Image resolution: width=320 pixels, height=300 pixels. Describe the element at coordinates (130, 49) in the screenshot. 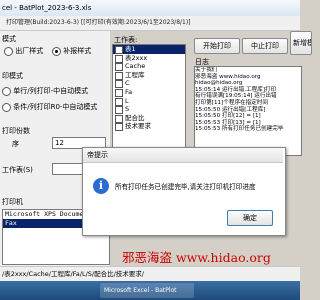

I see `worksheet-item-label: 表1` at that location.